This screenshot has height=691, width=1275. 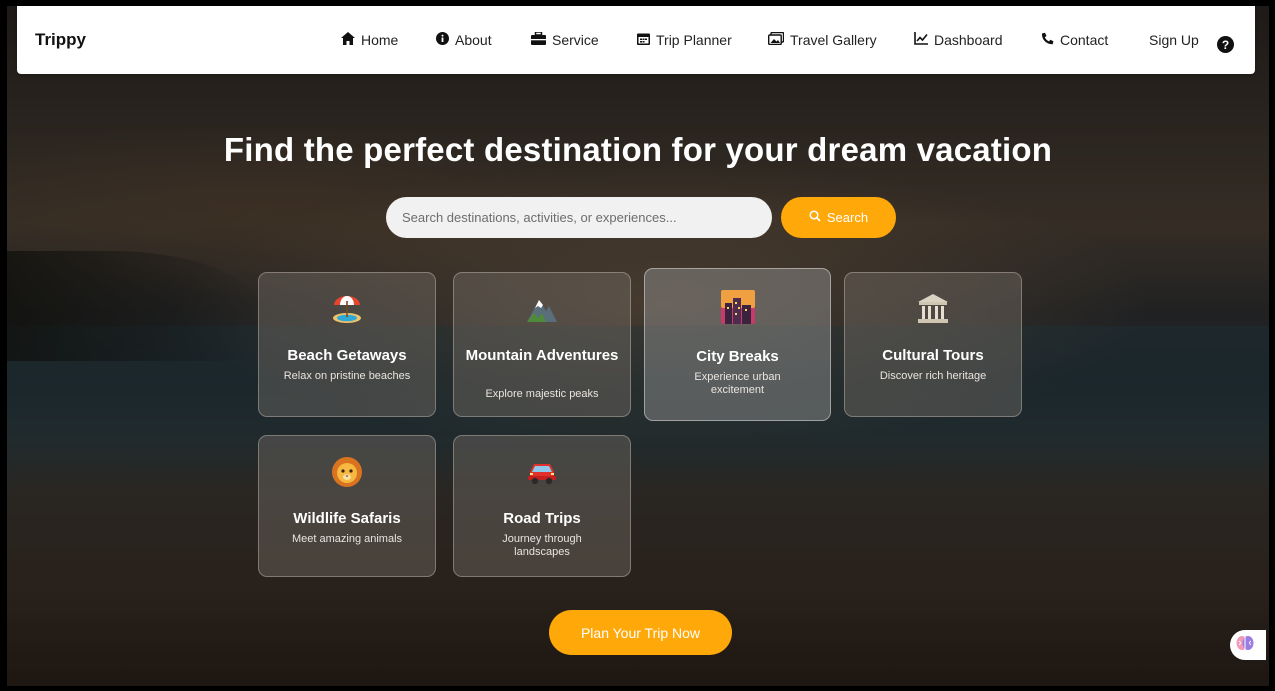 What do you see at coordinates (60, 40) in the screenshot?
I see `brand-logo: Trippy` at bounding box center [60, 40].